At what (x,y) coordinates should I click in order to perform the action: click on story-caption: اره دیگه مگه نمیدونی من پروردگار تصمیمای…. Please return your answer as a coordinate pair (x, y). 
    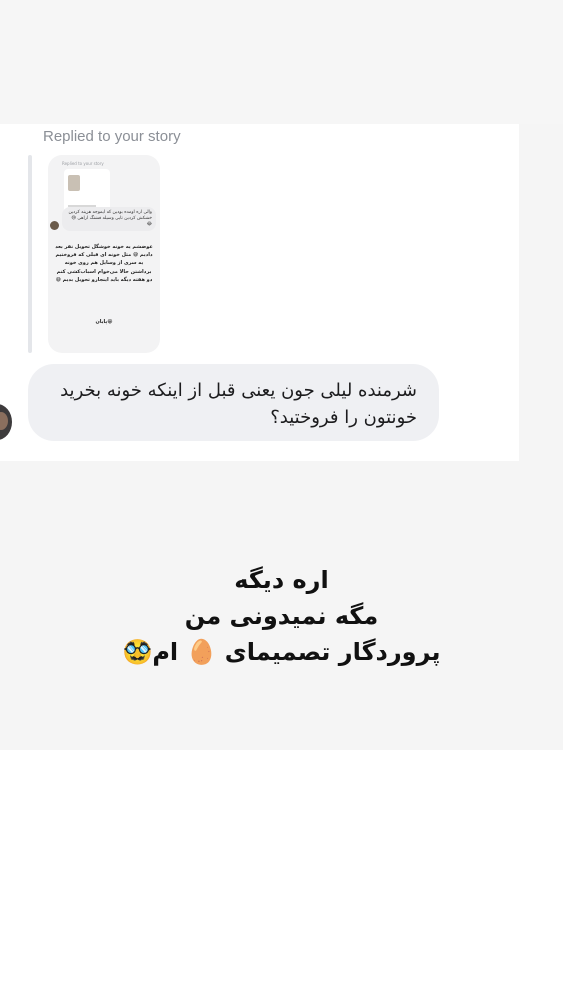
    Looking at the image, I should click on (281, 616).